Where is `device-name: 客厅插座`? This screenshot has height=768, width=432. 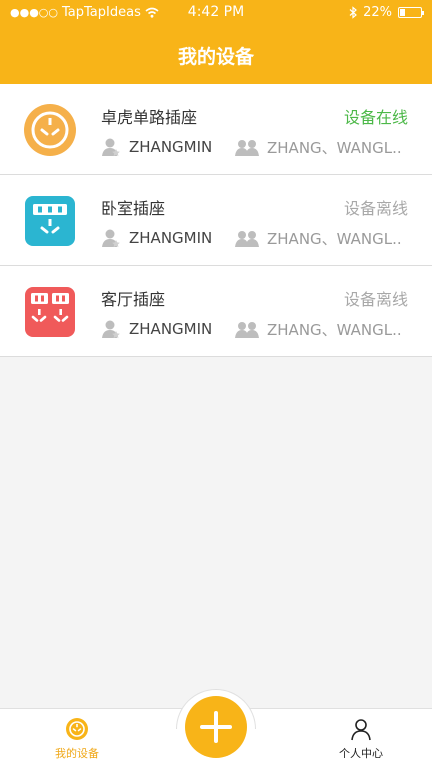
device-name: 客厅插座 is located at coordinates (133, 299).